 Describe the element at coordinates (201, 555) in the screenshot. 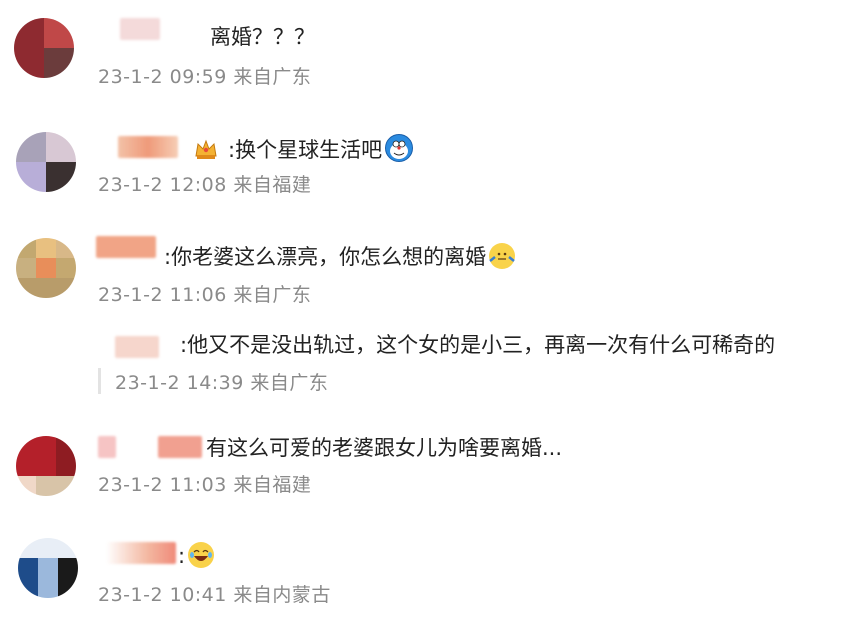

I see `laugh-cry-emoji-icon` at that location.